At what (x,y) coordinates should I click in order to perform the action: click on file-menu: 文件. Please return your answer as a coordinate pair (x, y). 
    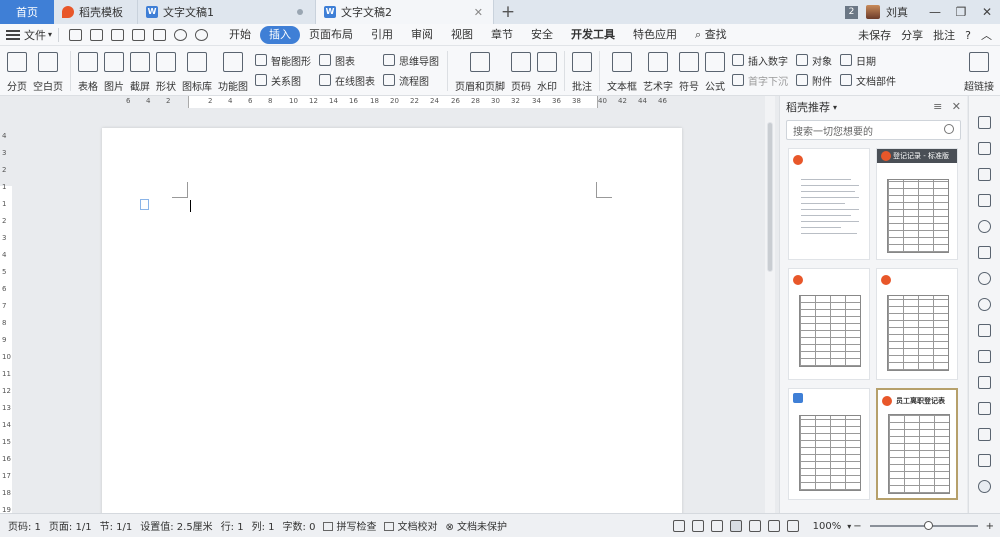
    Looking at the image, I should click on (35, 35).